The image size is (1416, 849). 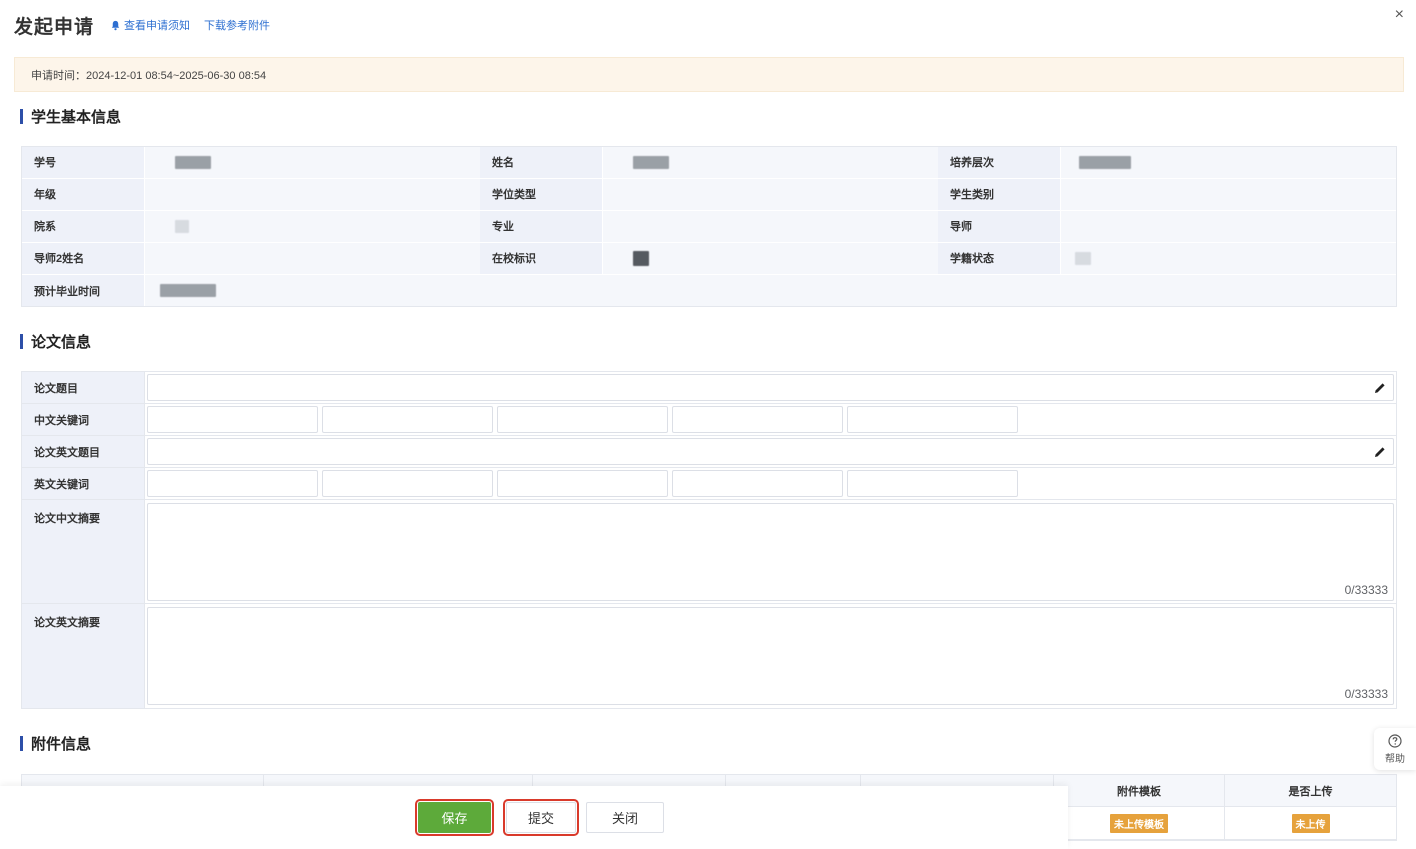 What do you see at coordinates (61, 744) in the screenshot?
I see `section-title: 附件信息` at bounding box center [61, 744].